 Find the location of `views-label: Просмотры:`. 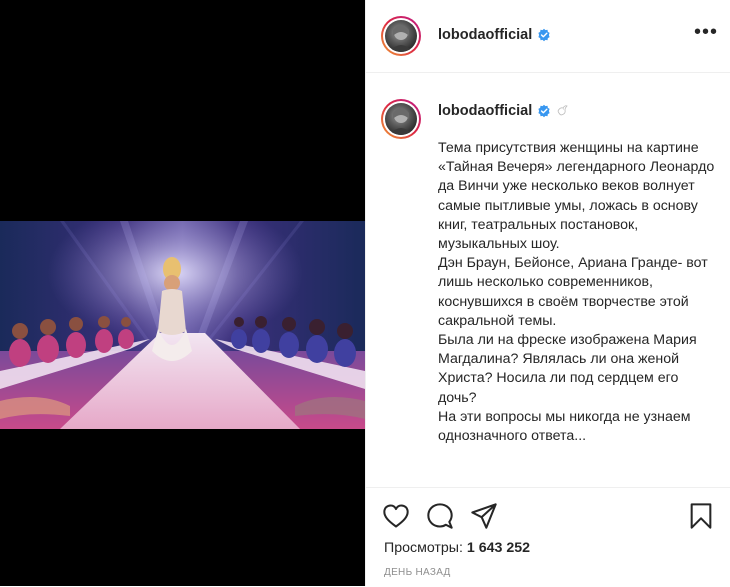

views-label: Просмотры: is located at coordinates (423, 548).